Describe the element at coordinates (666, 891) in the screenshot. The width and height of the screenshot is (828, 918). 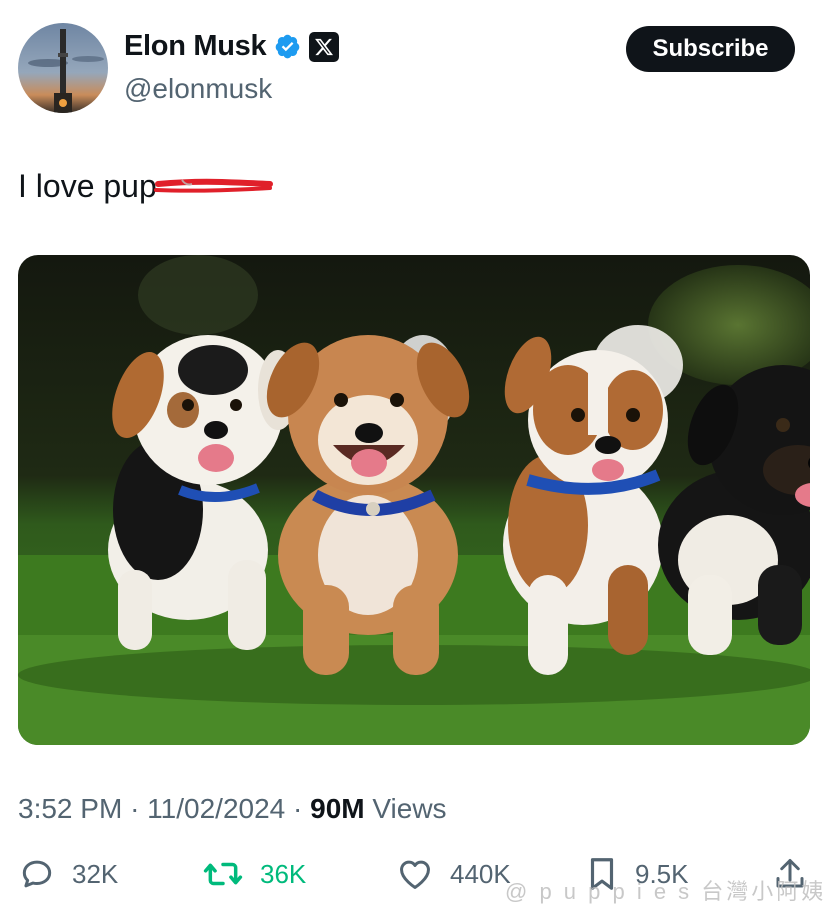
I see `watermark-text: @ p u p p i e s 台灣小阿姨` at that location.